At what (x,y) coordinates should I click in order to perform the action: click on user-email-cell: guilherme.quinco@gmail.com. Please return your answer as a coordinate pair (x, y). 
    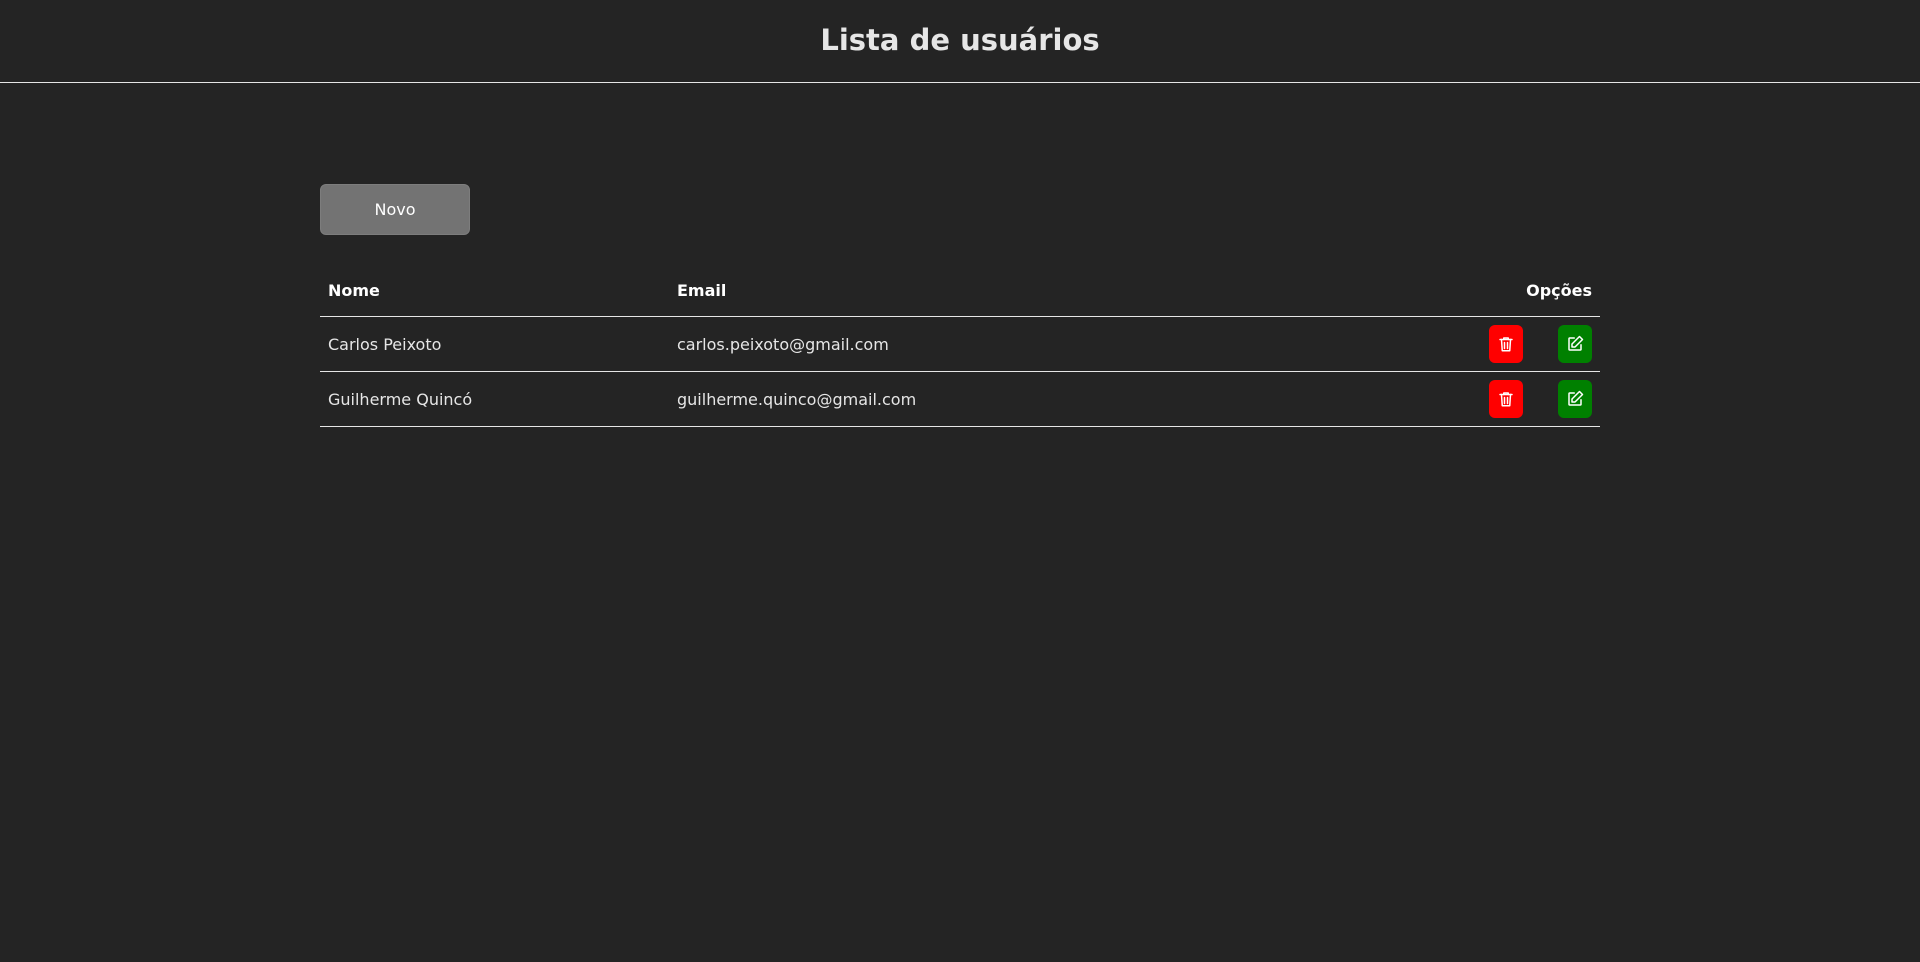
    Looking at the image, I should click on (977, 399).